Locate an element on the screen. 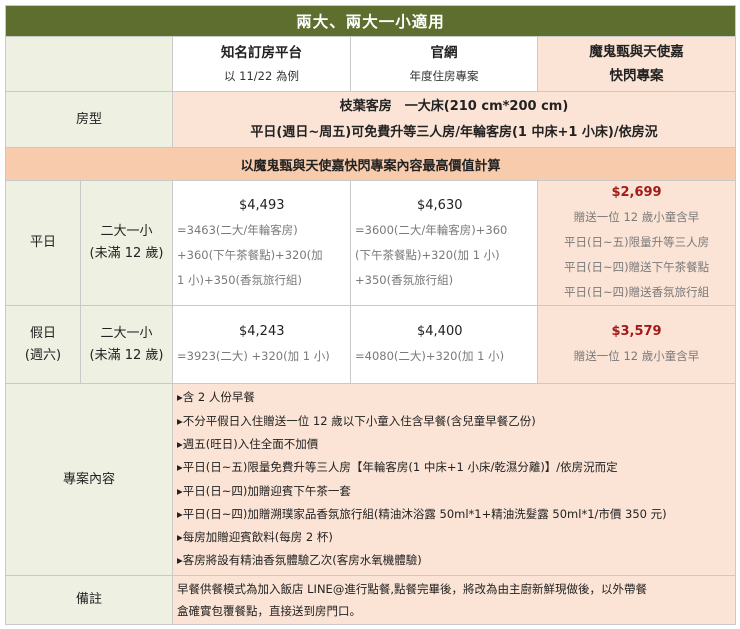  plan-item: ▸每房加贈迎賓飲料(每房 2 杯) is located at coordinates (255, 537).